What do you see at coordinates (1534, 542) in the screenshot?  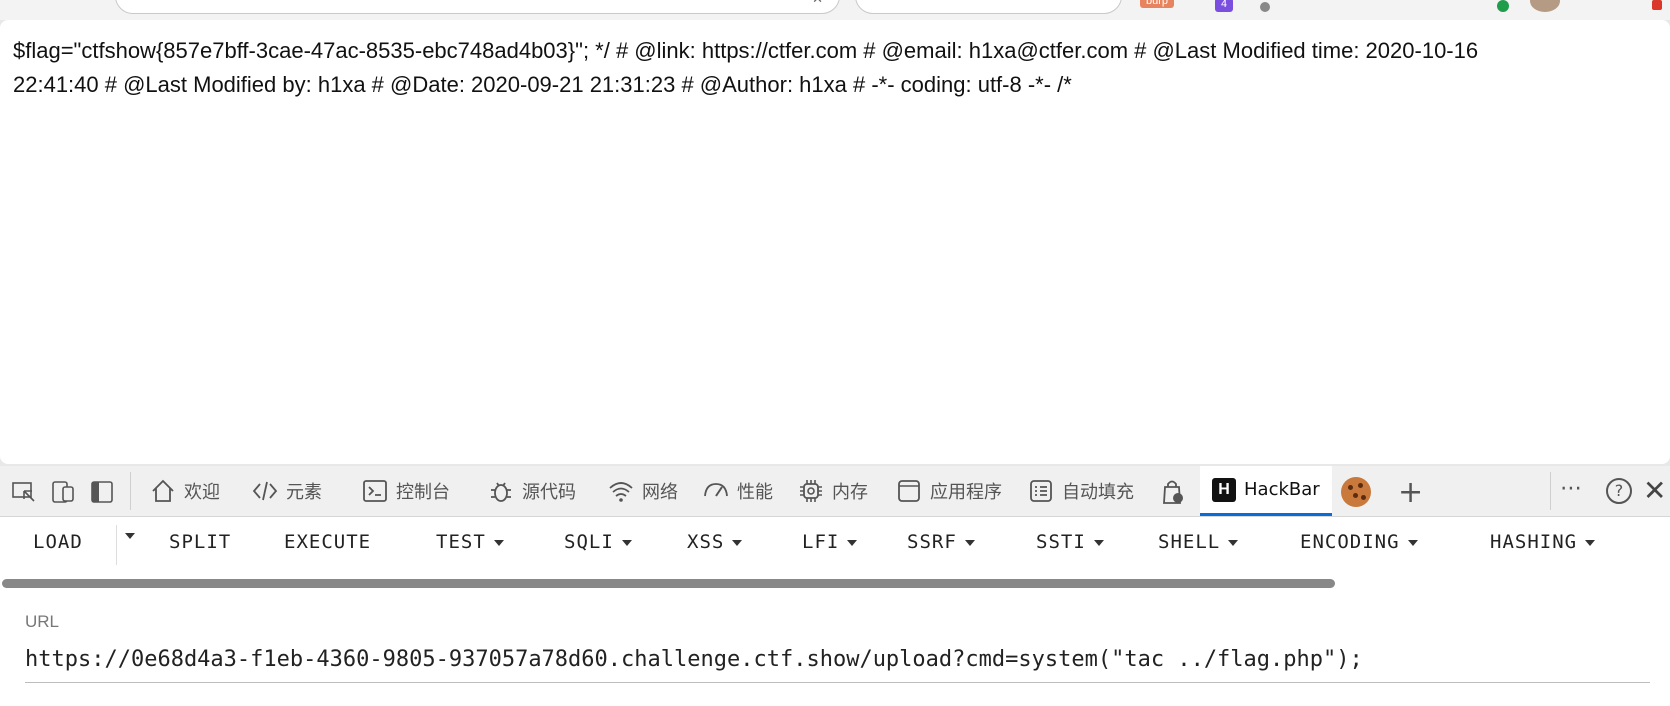 I see `button-label: HASHING` at bounding box center [1534, 542].